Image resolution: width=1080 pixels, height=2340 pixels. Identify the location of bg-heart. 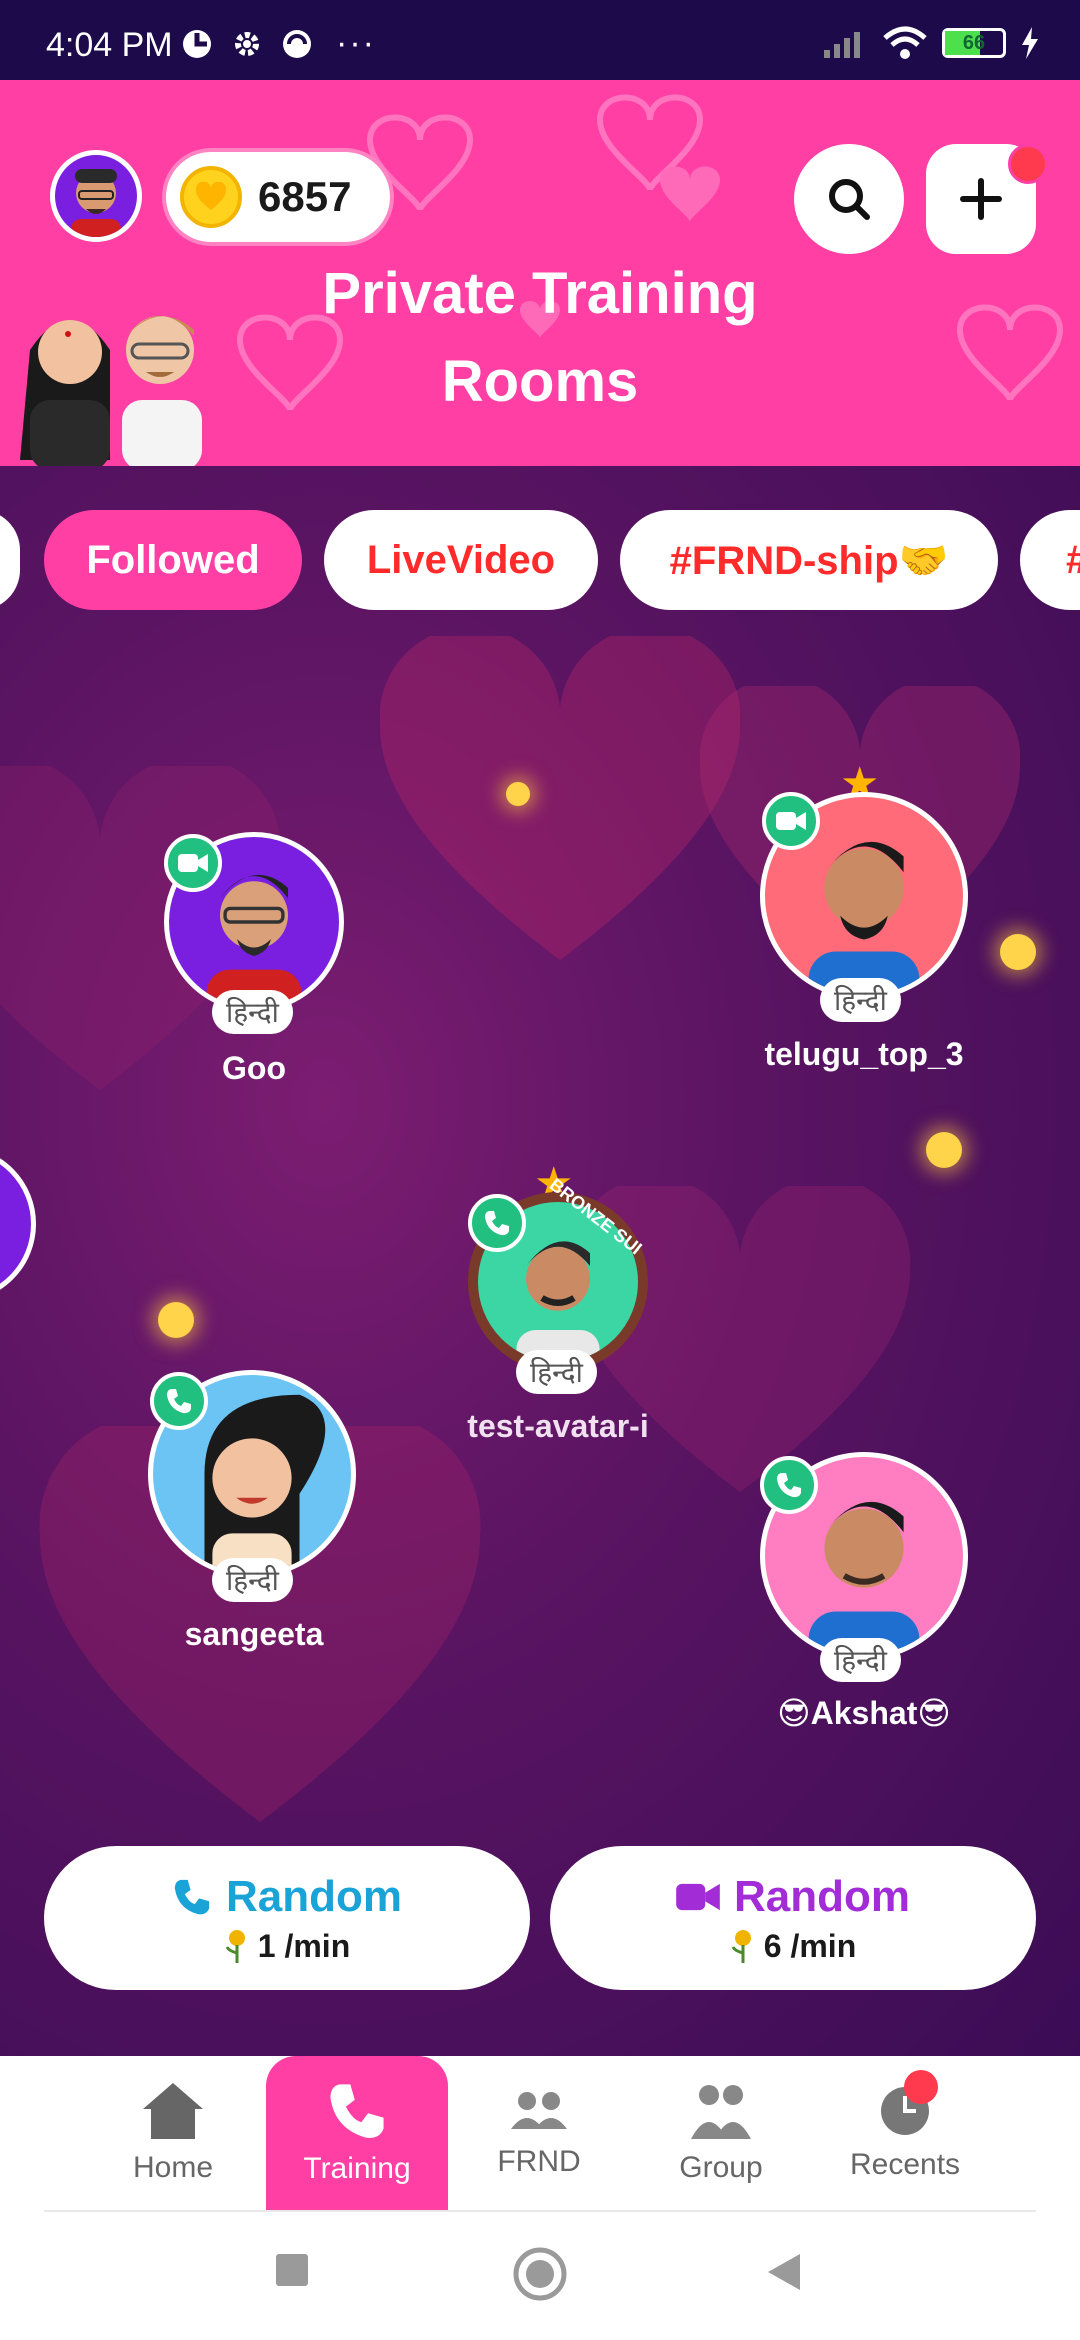
(560, 798).